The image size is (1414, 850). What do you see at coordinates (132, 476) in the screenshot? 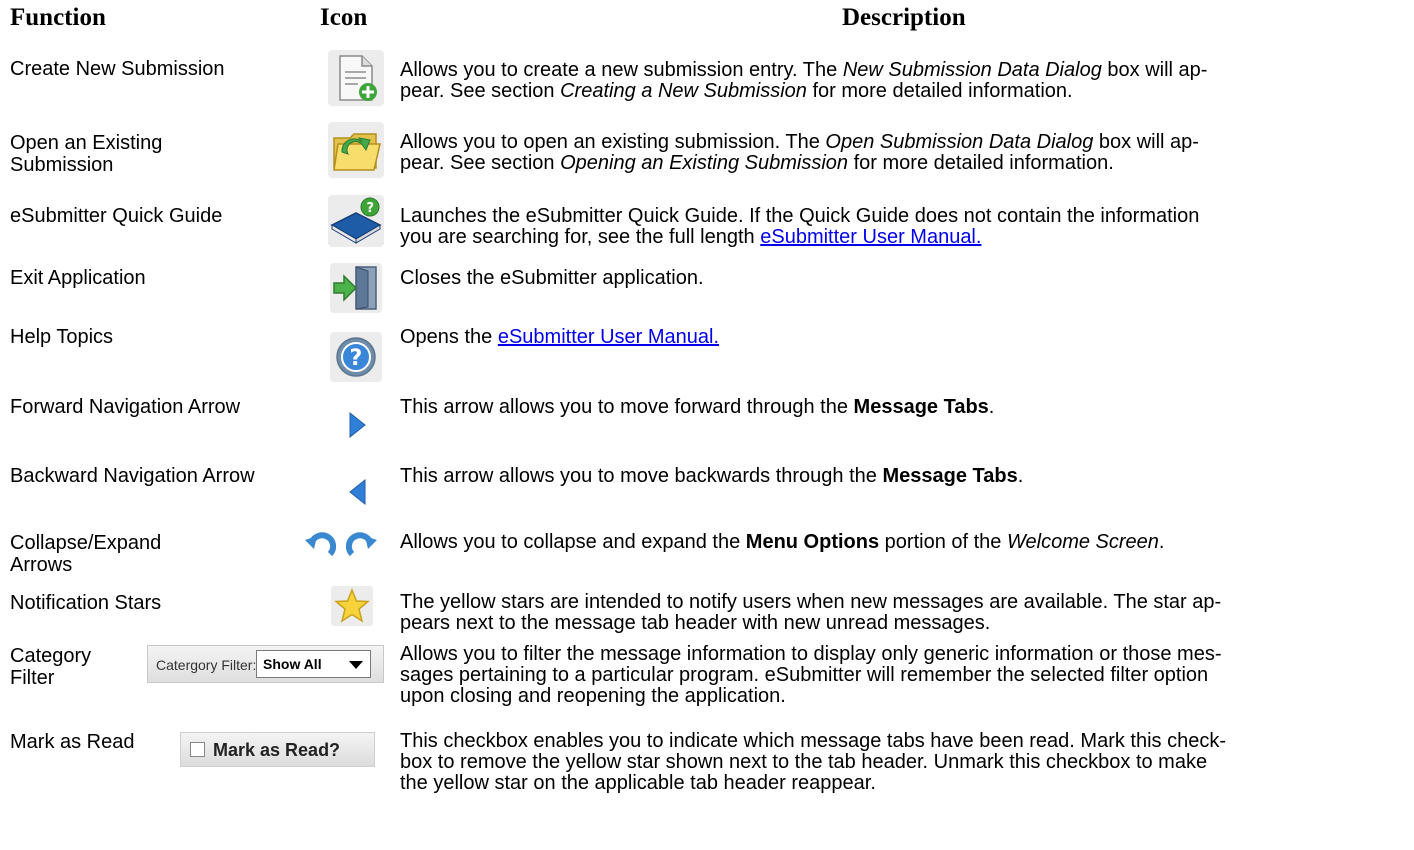
I see `row-function-backward-arrow: Backward Navigation Arrow` at bounding box center [132, 476].